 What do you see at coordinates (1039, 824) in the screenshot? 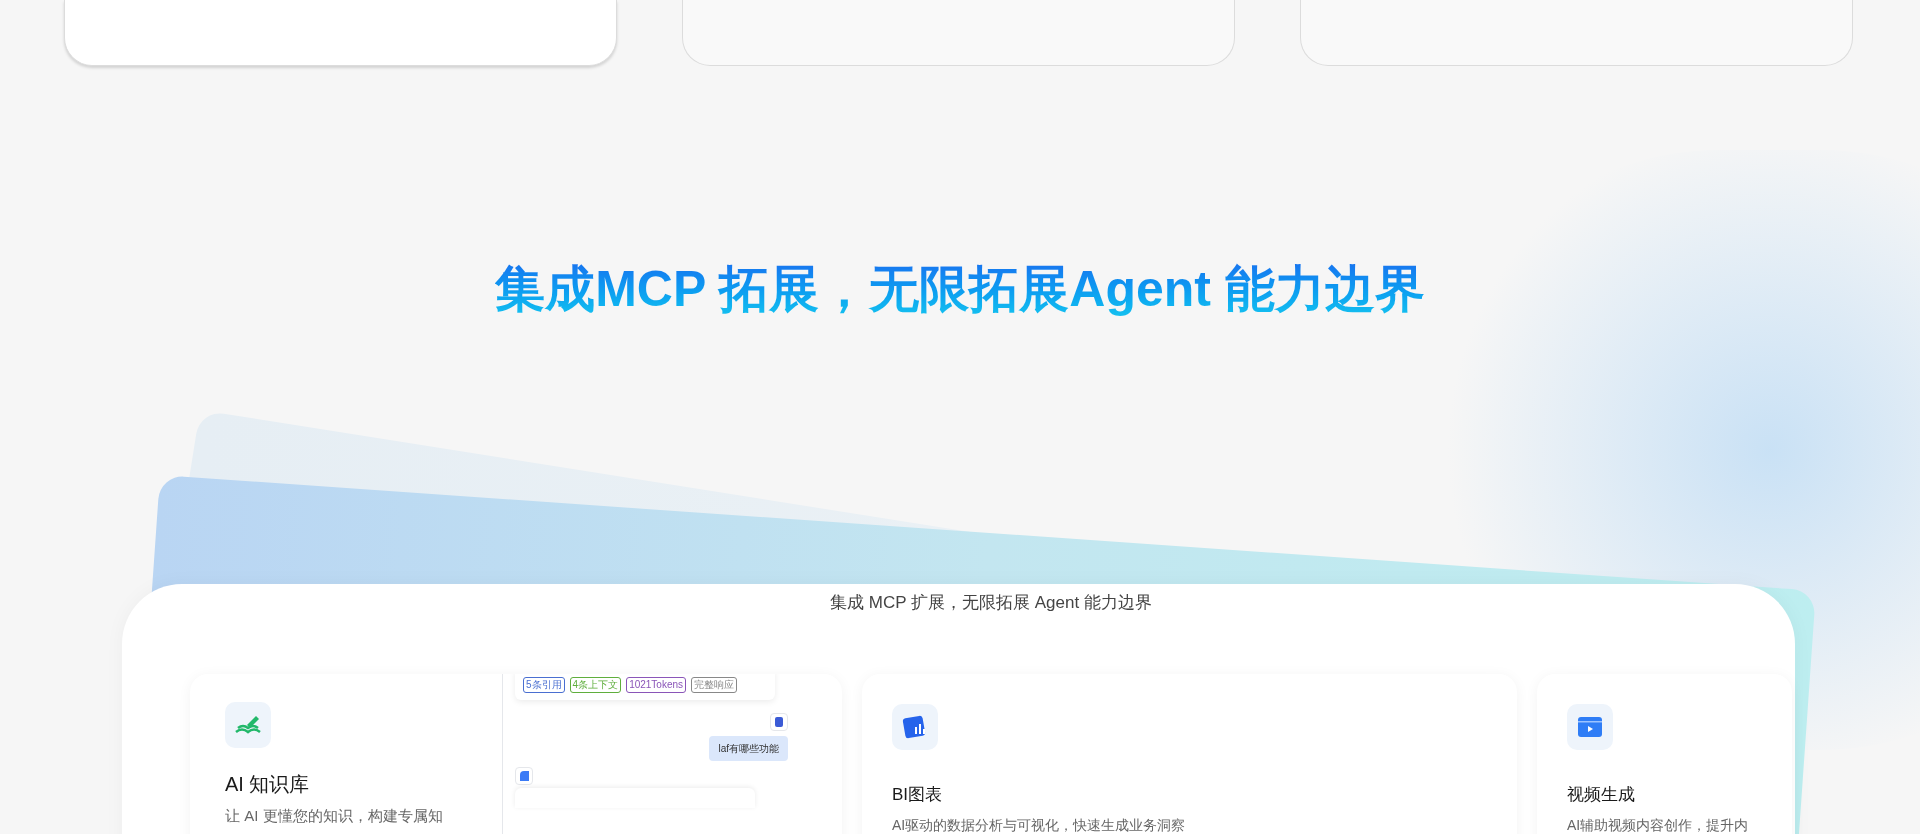
I see `feature-description: AI驱动的数据分析与可视化，快速生成业务洞察` at bounding box center [1039, 824].